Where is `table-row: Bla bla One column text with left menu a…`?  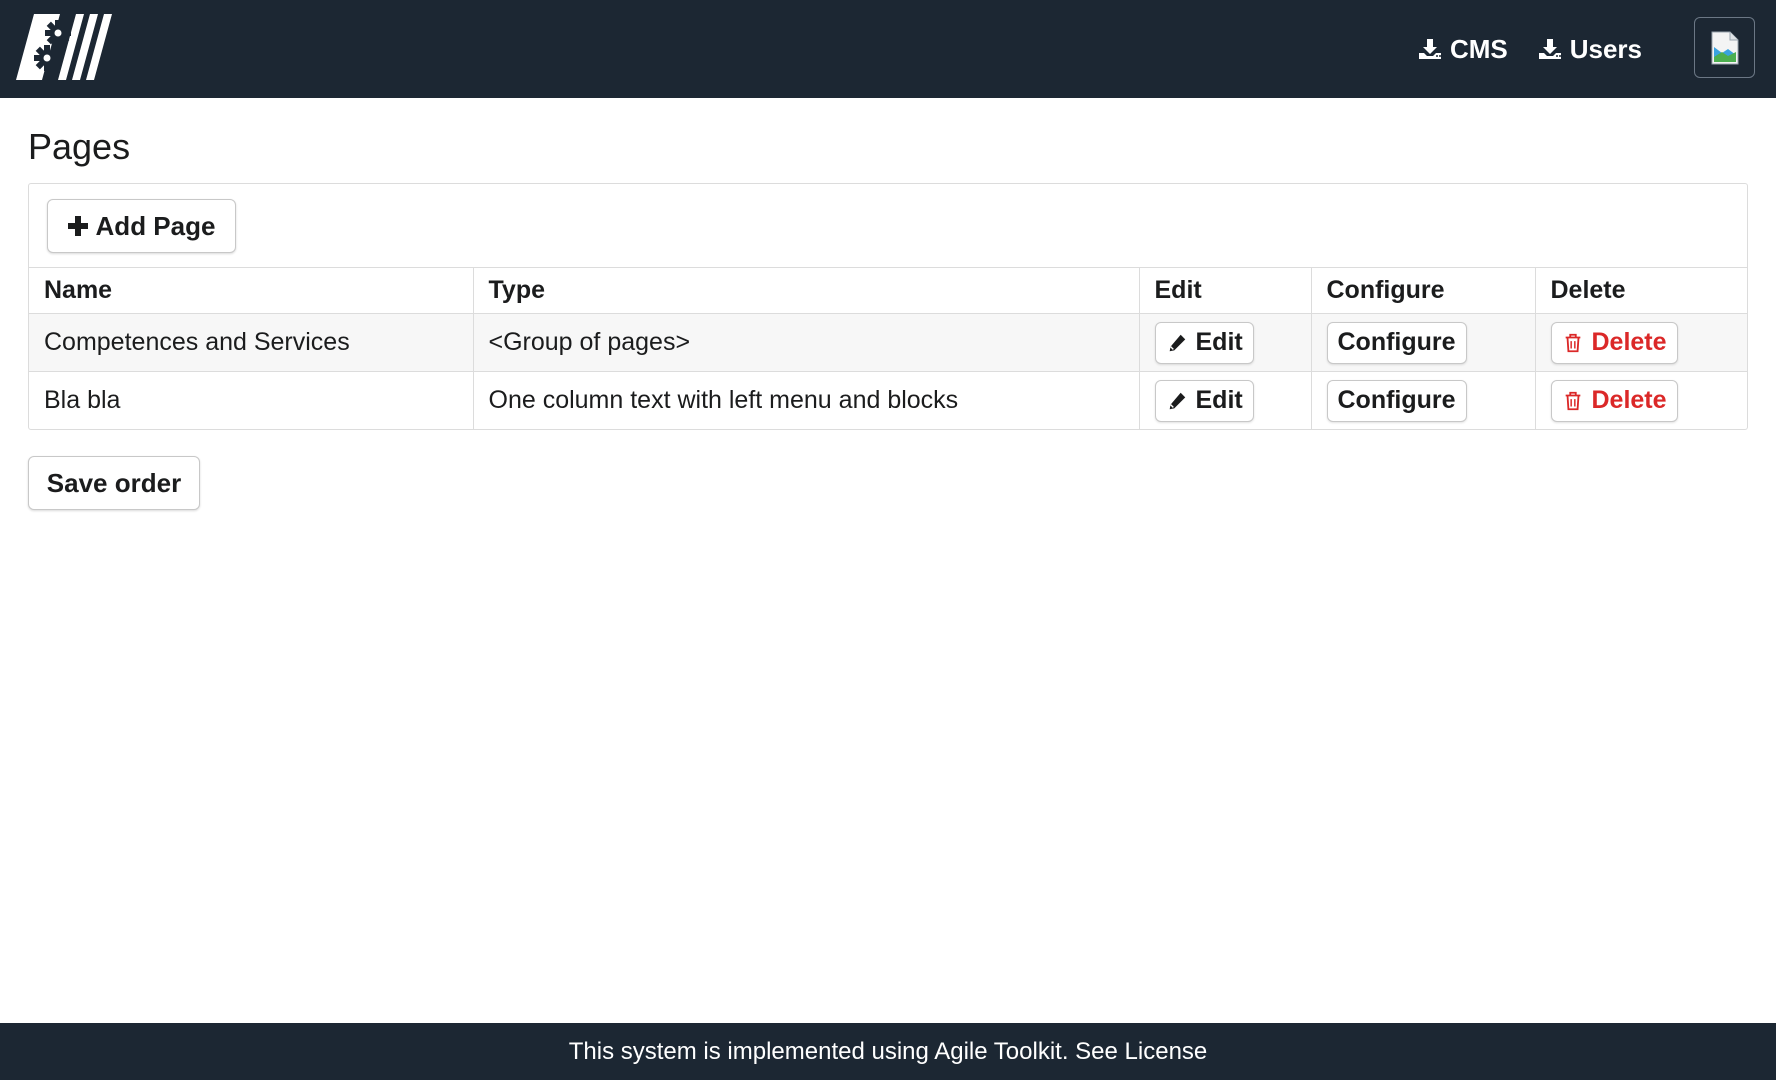
table-row: Bla bla One column text with left menu a… is located at coordinates (888, 400).